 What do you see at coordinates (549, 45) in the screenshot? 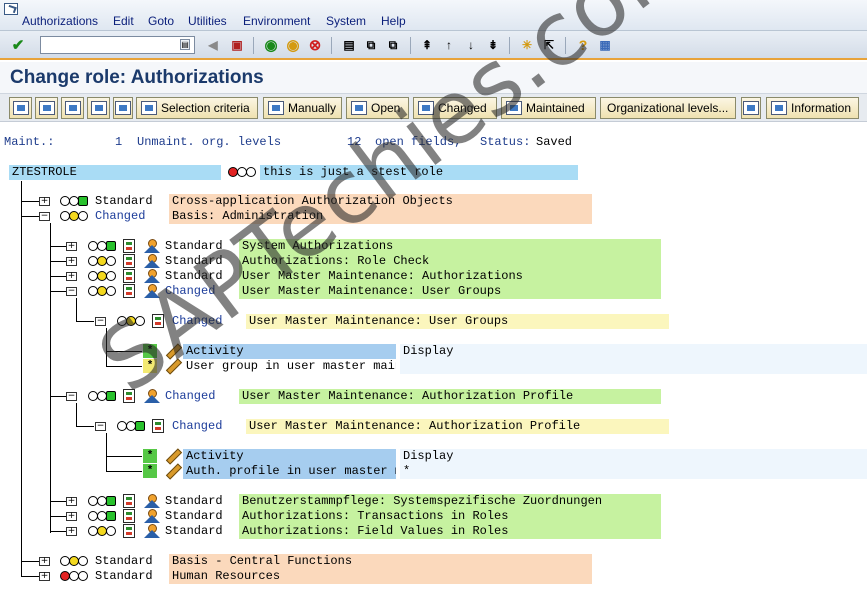
I see `shortcut-icon: ⇱` at bounding box center [549, 45].